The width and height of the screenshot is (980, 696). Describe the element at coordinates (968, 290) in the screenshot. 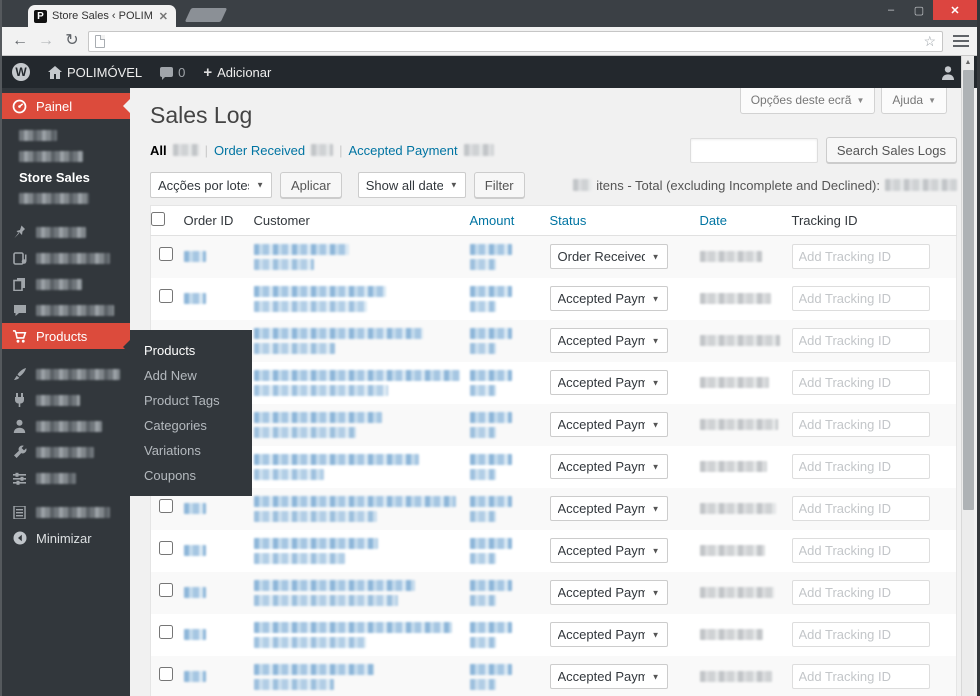

I see `scrollbar-thumb` at that location.